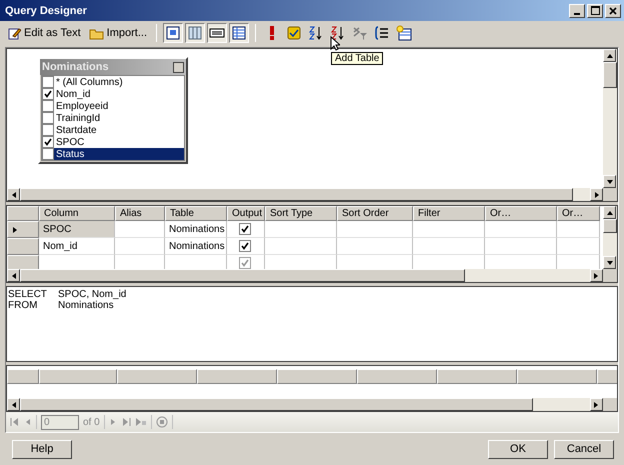 The height and width of the screenshot is (465, 624). I want to click on minimize-icon, so click(577, 13).